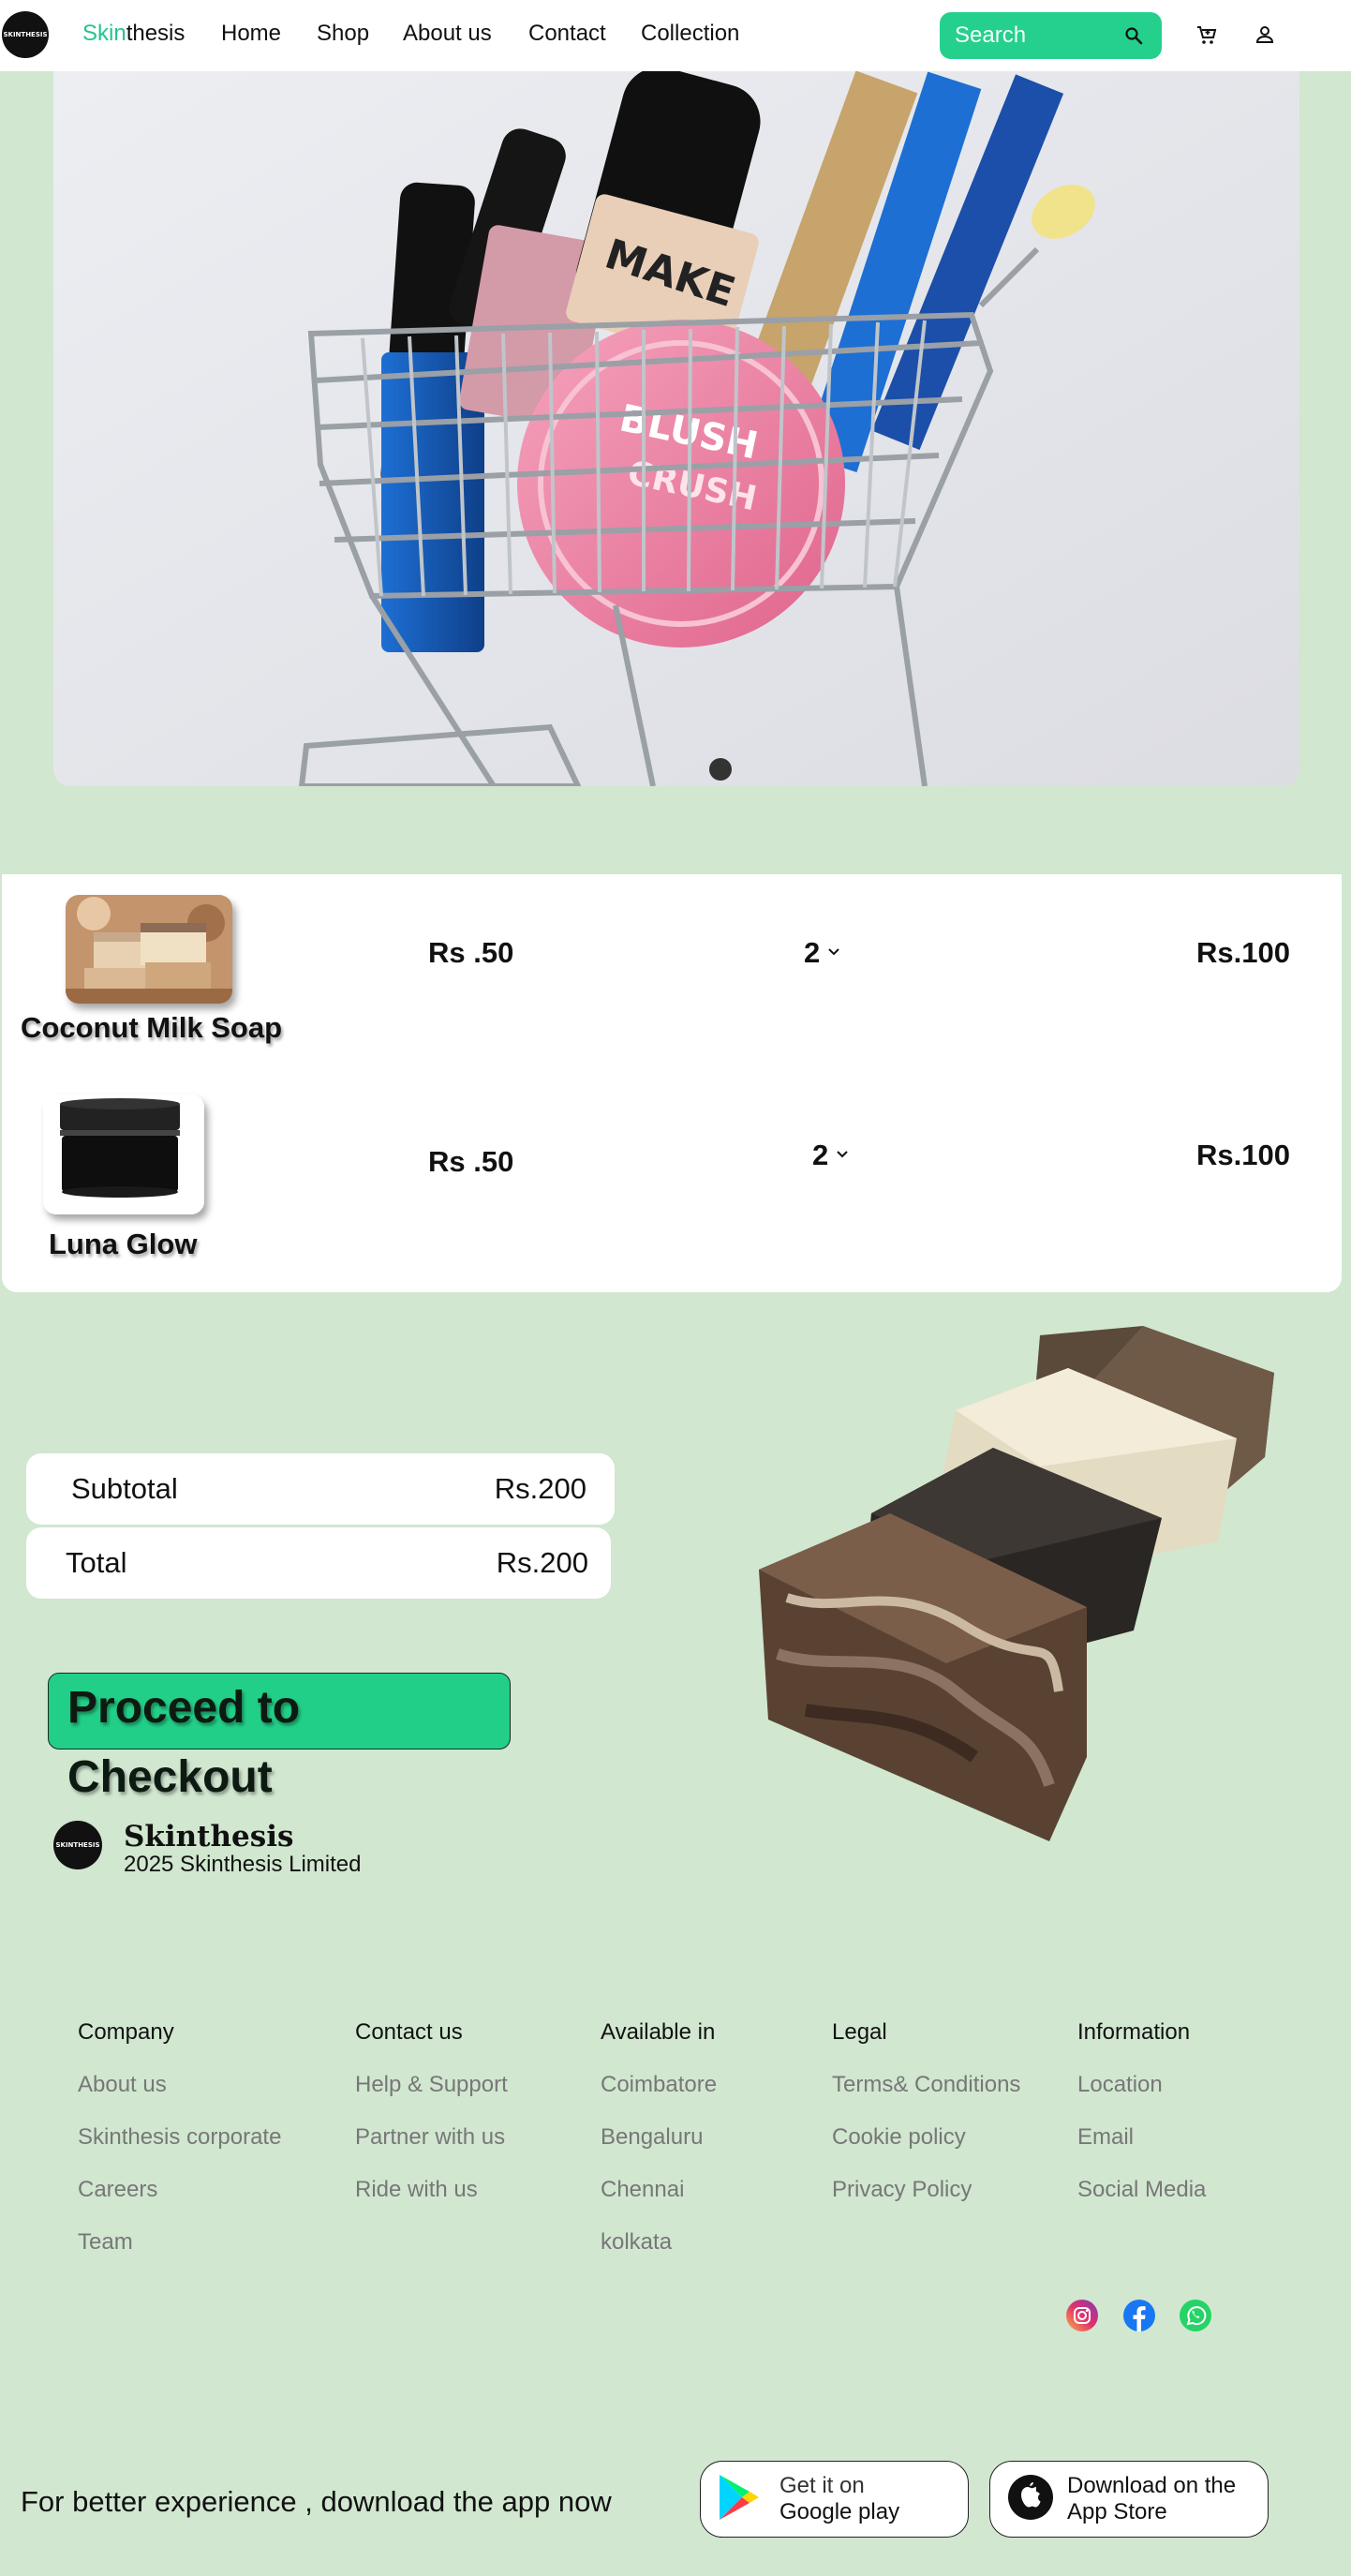 Image resolution: width=1351 pixels, height=2576 pixels. I want to click on footer-link: kolkata, so click(659, 2243).